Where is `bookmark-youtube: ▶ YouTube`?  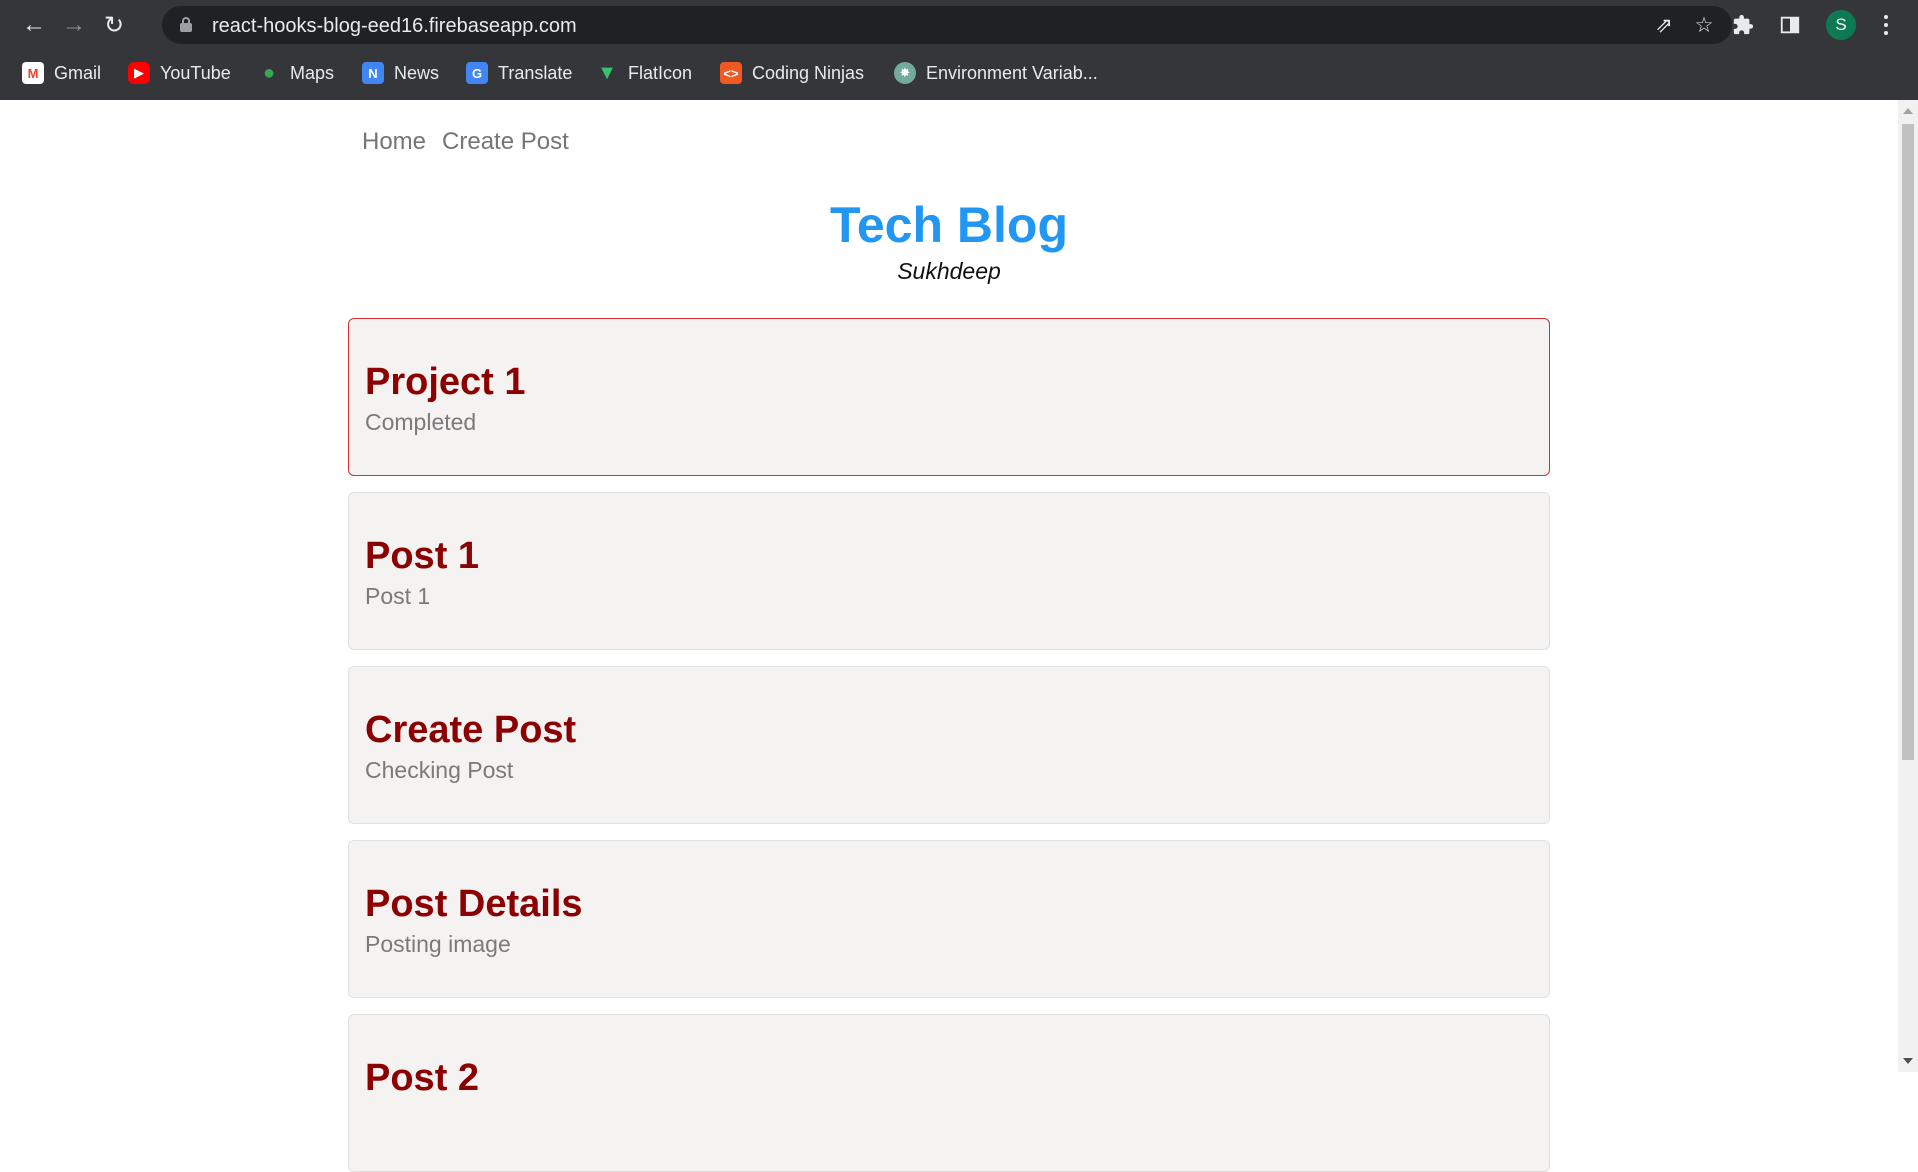
bookmark-youtube: ▶ YouTube is located at coordinates (179, 73).